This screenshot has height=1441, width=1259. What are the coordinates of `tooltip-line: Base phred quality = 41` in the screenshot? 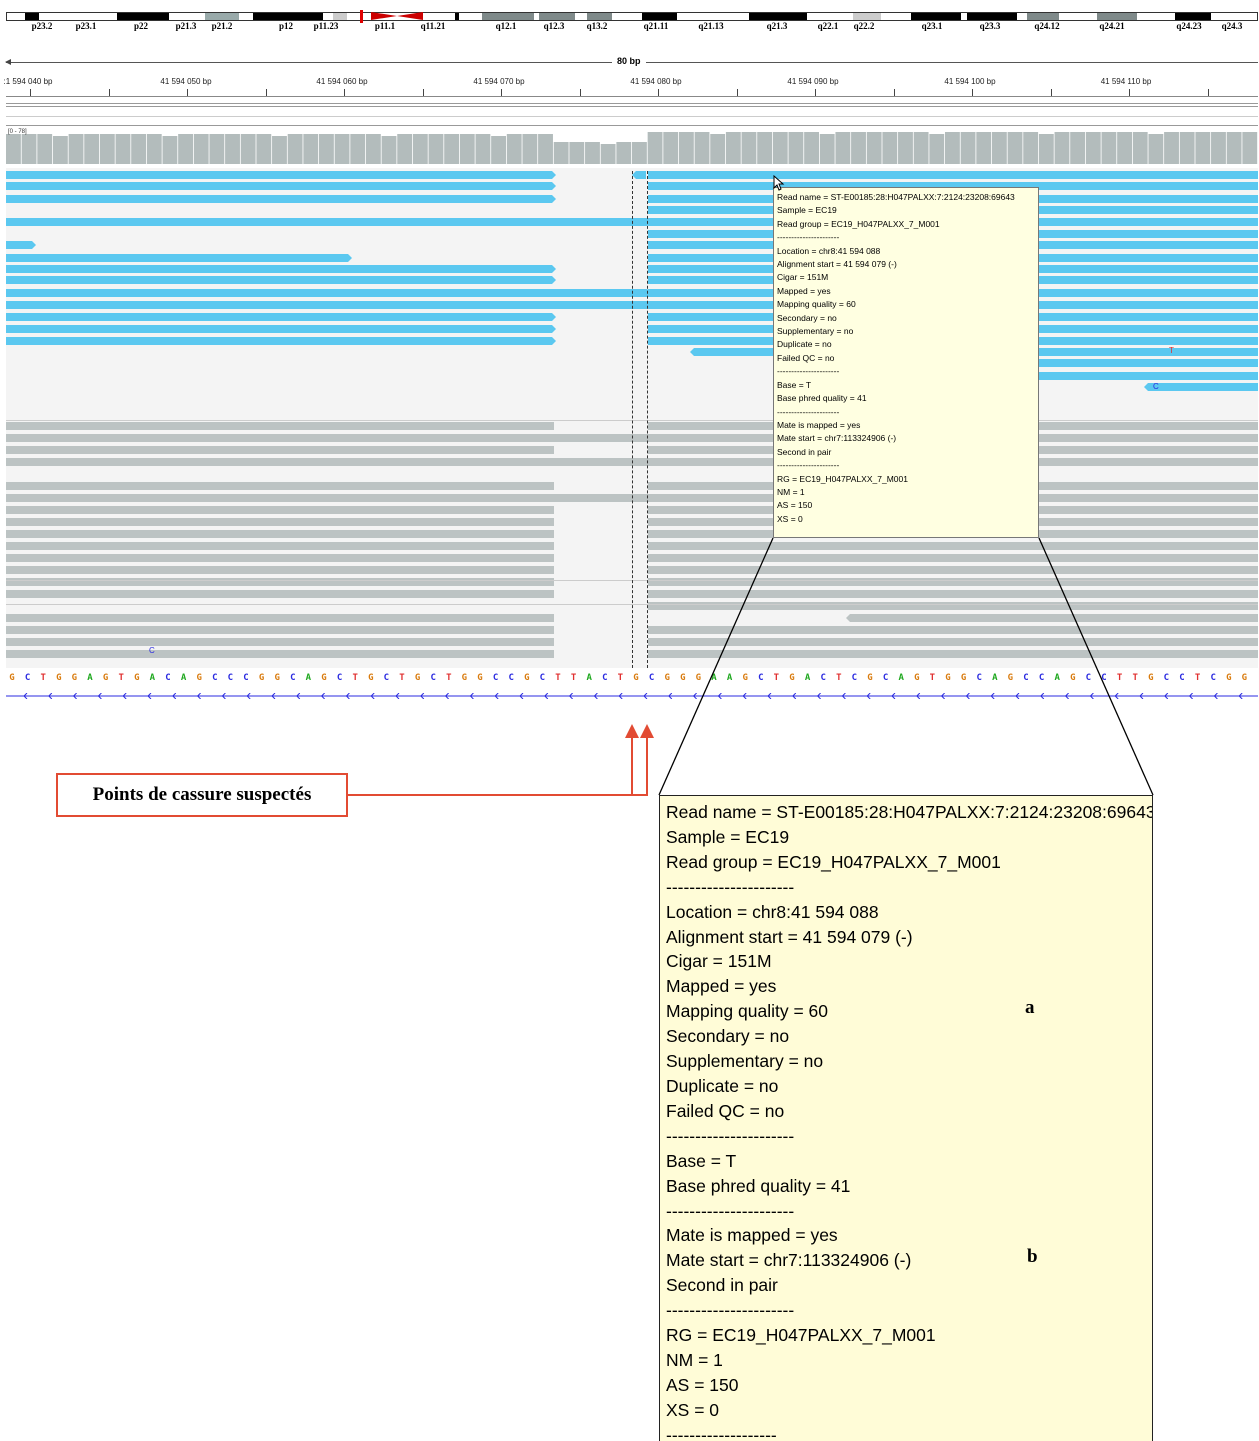 It's located at (758, 1185).